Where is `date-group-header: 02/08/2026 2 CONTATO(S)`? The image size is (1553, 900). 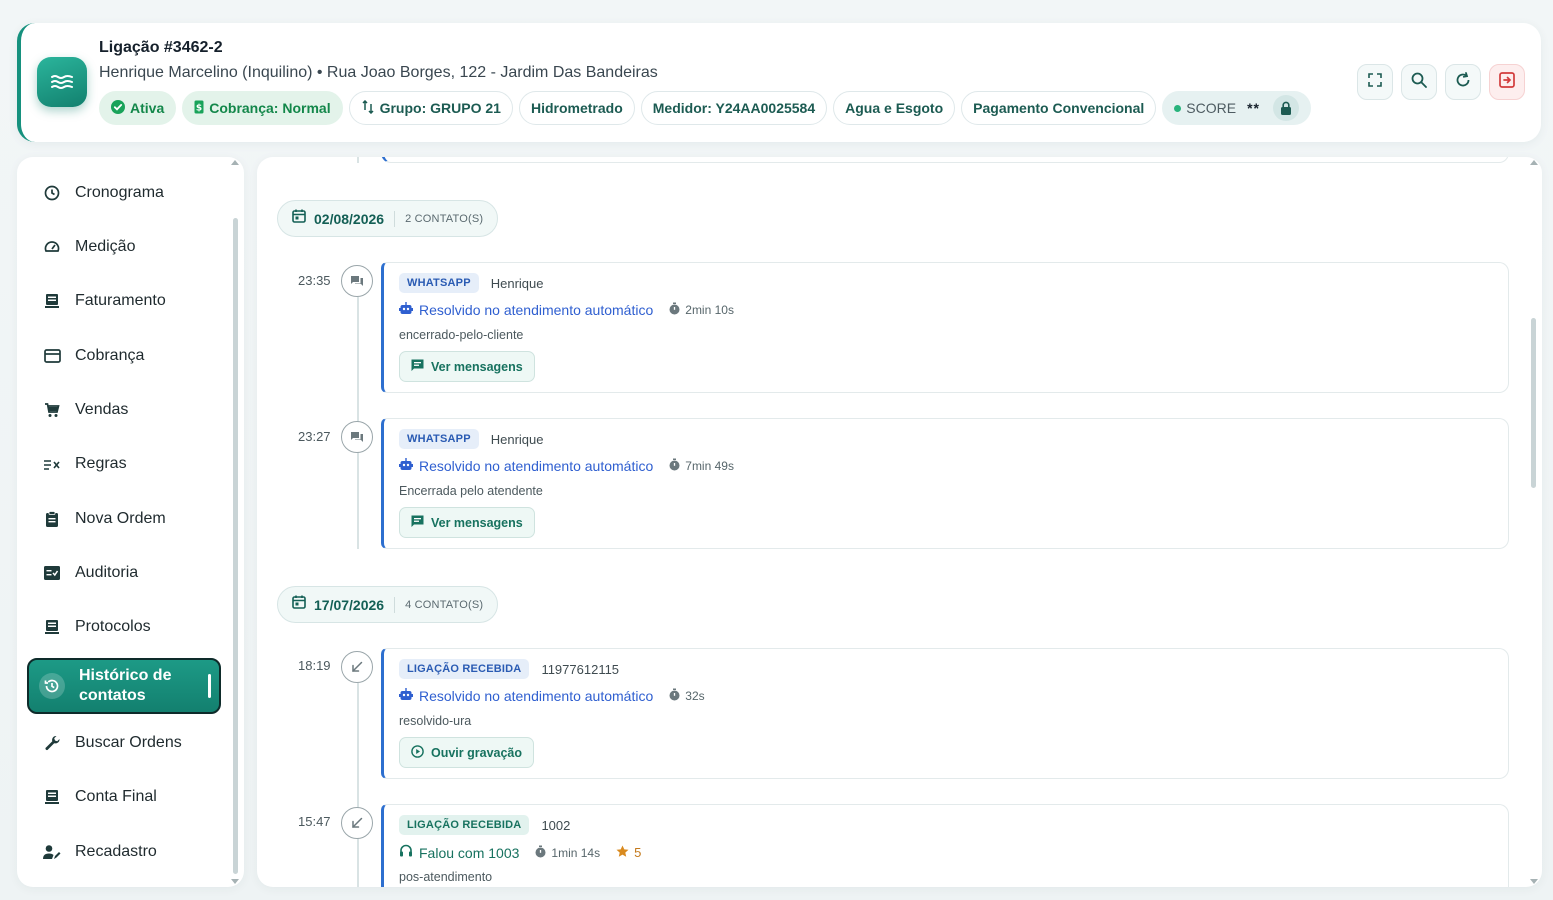 date-group-header: 02/08/2026 2 CONTATO(S) is located at coordinates (388, 218).